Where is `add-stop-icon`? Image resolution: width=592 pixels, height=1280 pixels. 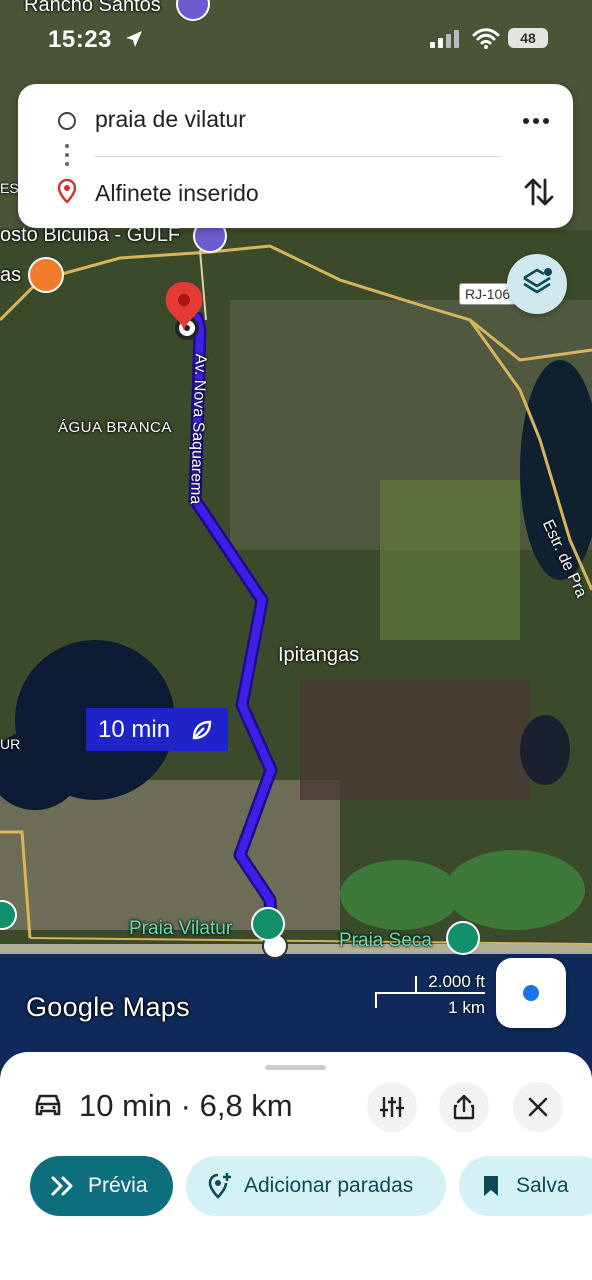
add-stop-icon is located at coordinates (219, 1186).